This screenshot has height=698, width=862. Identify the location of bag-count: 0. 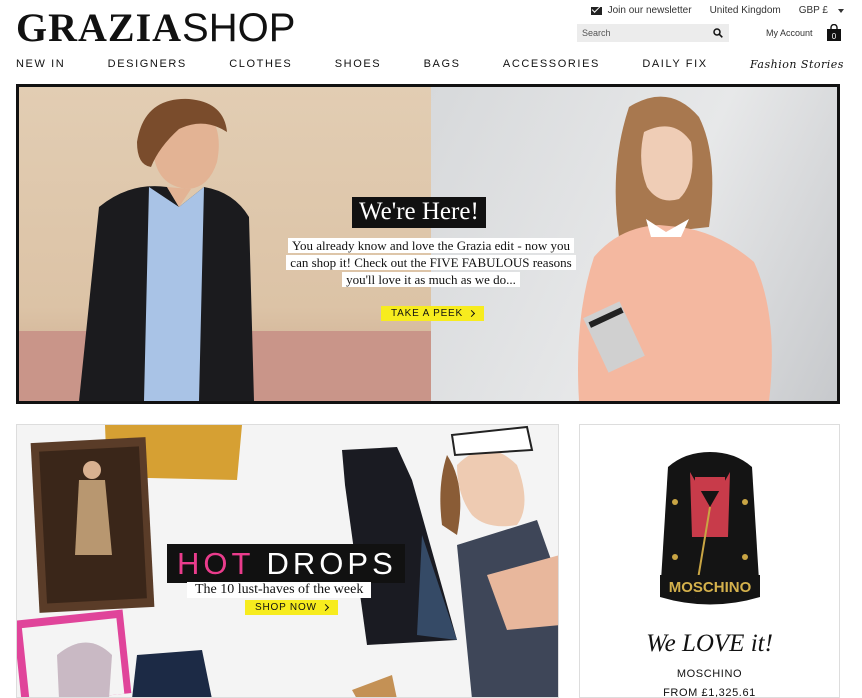
(834, 36).